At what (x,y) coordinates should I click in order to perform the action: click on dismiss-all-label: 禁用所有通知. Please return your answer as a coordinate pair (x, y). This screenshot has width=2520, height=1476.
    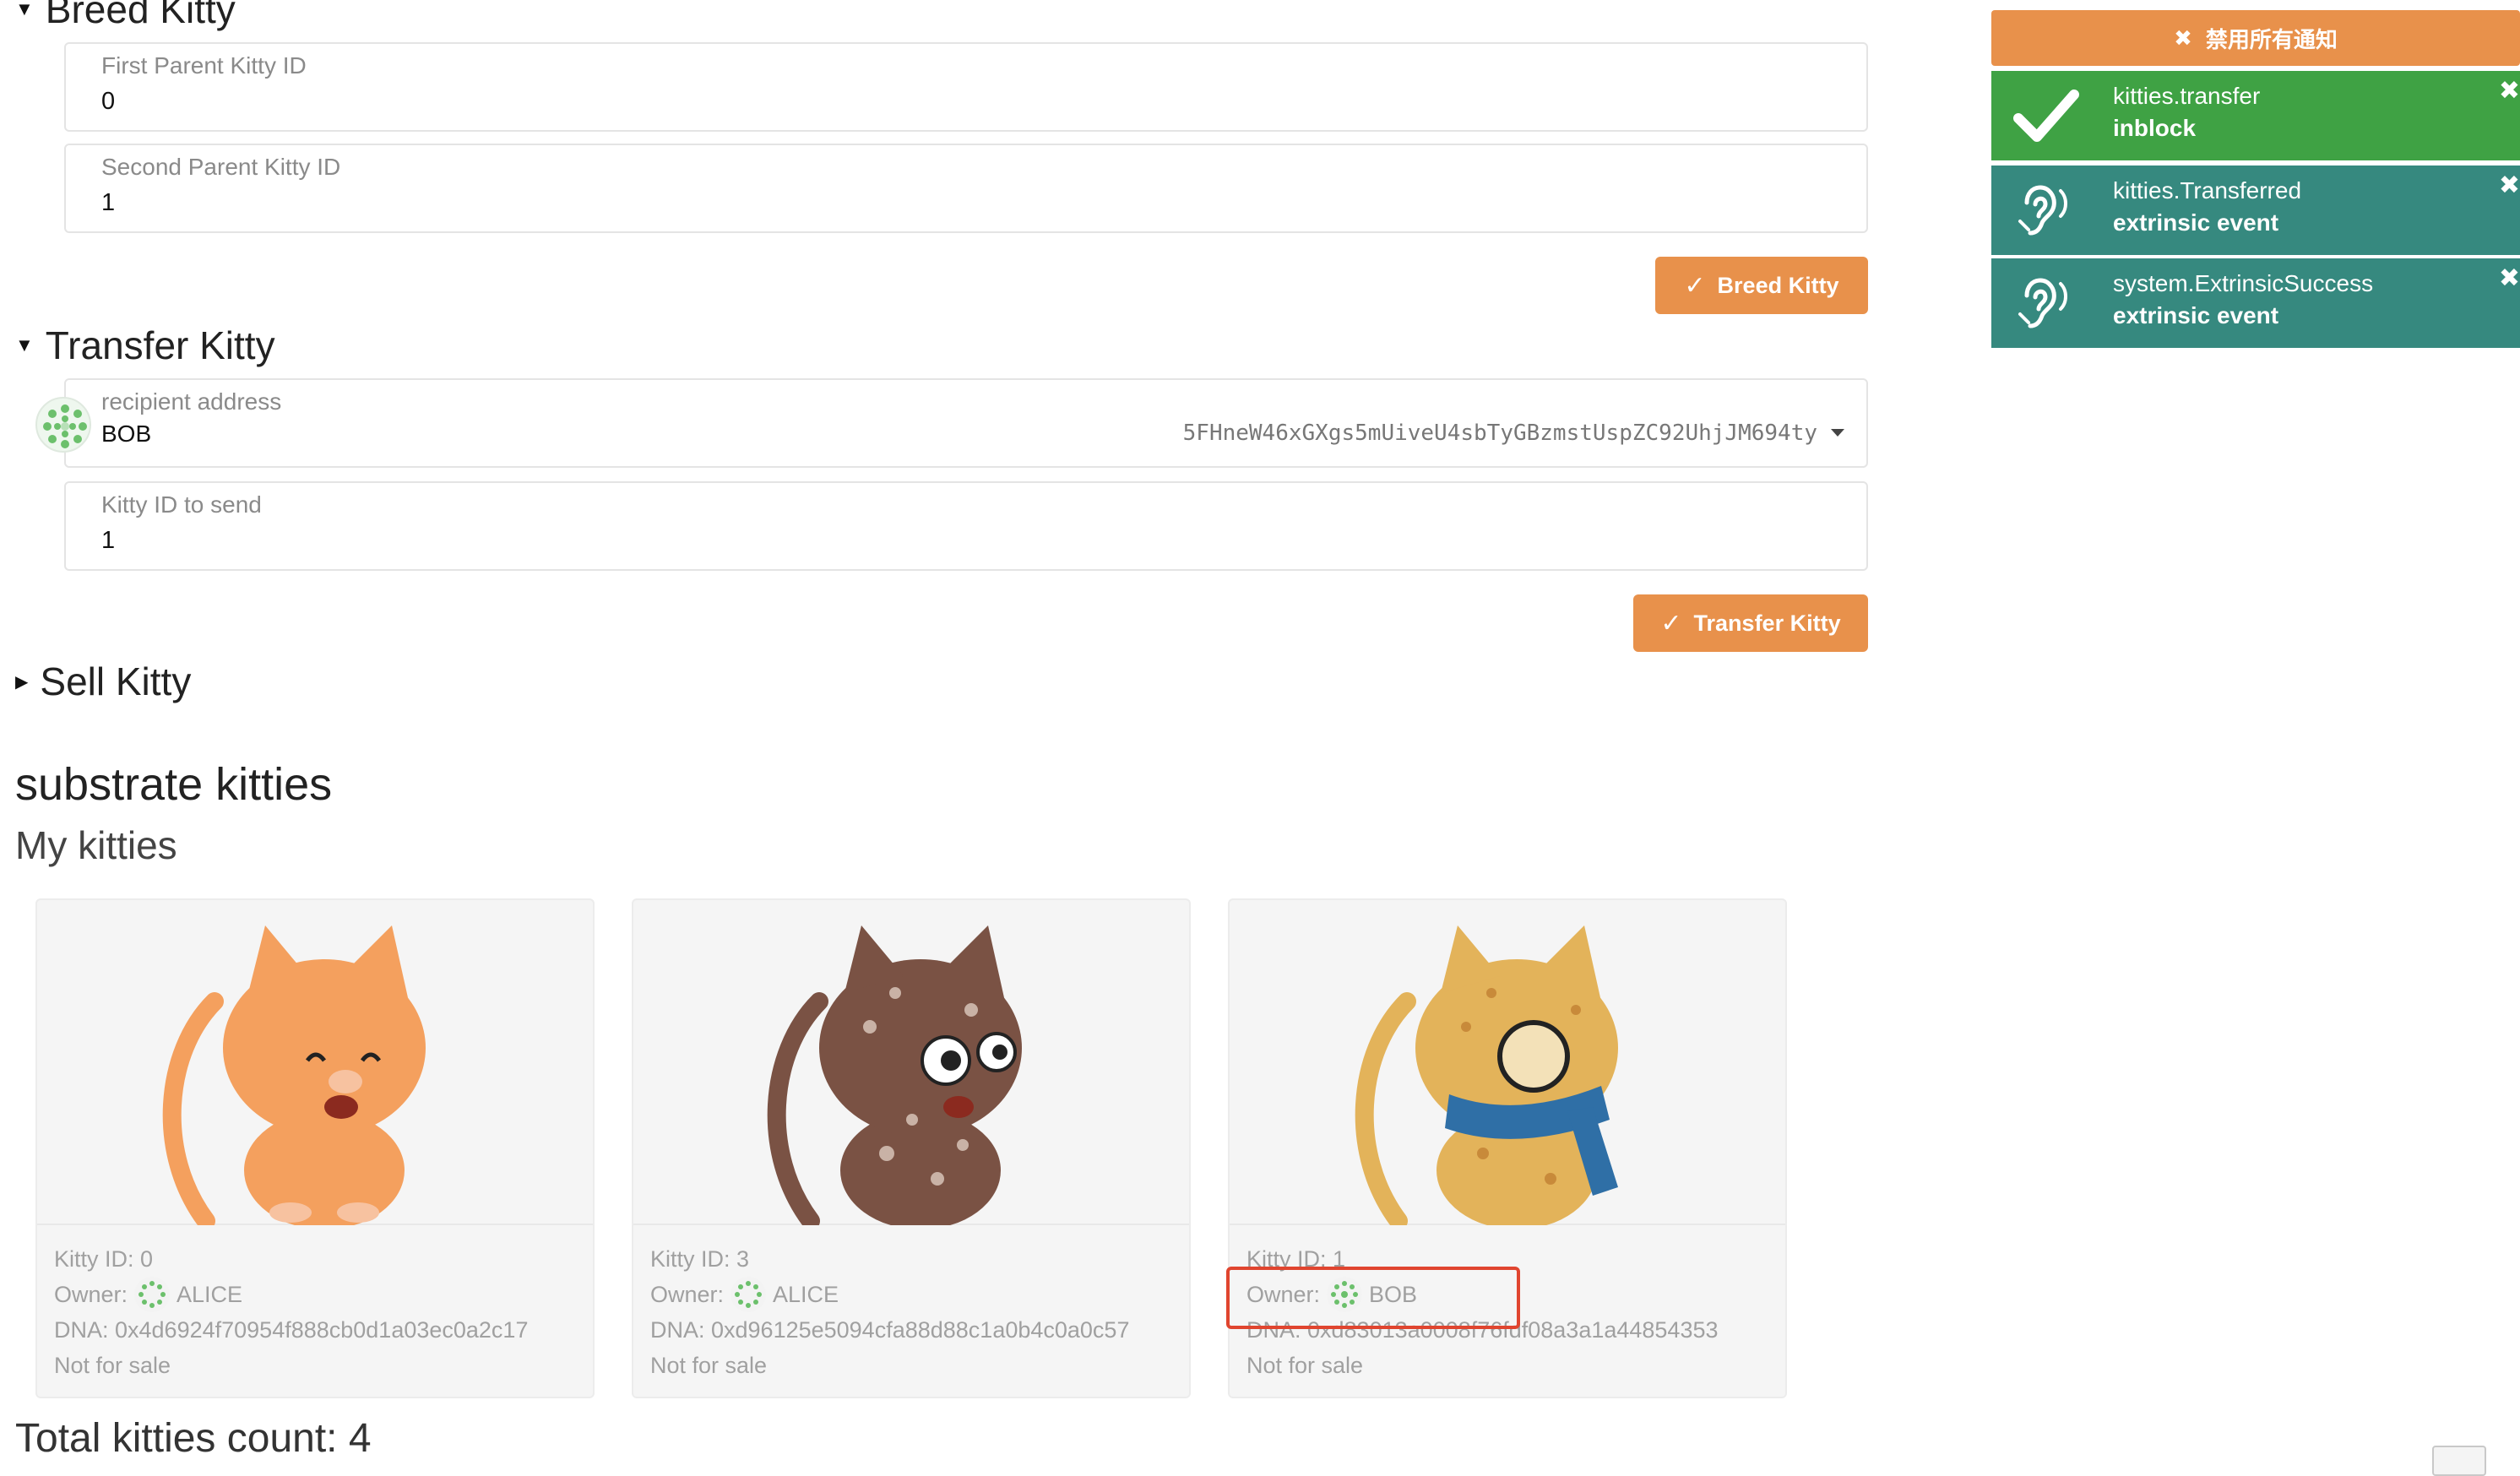
    Looking at the image, I should click on (2271, 39).